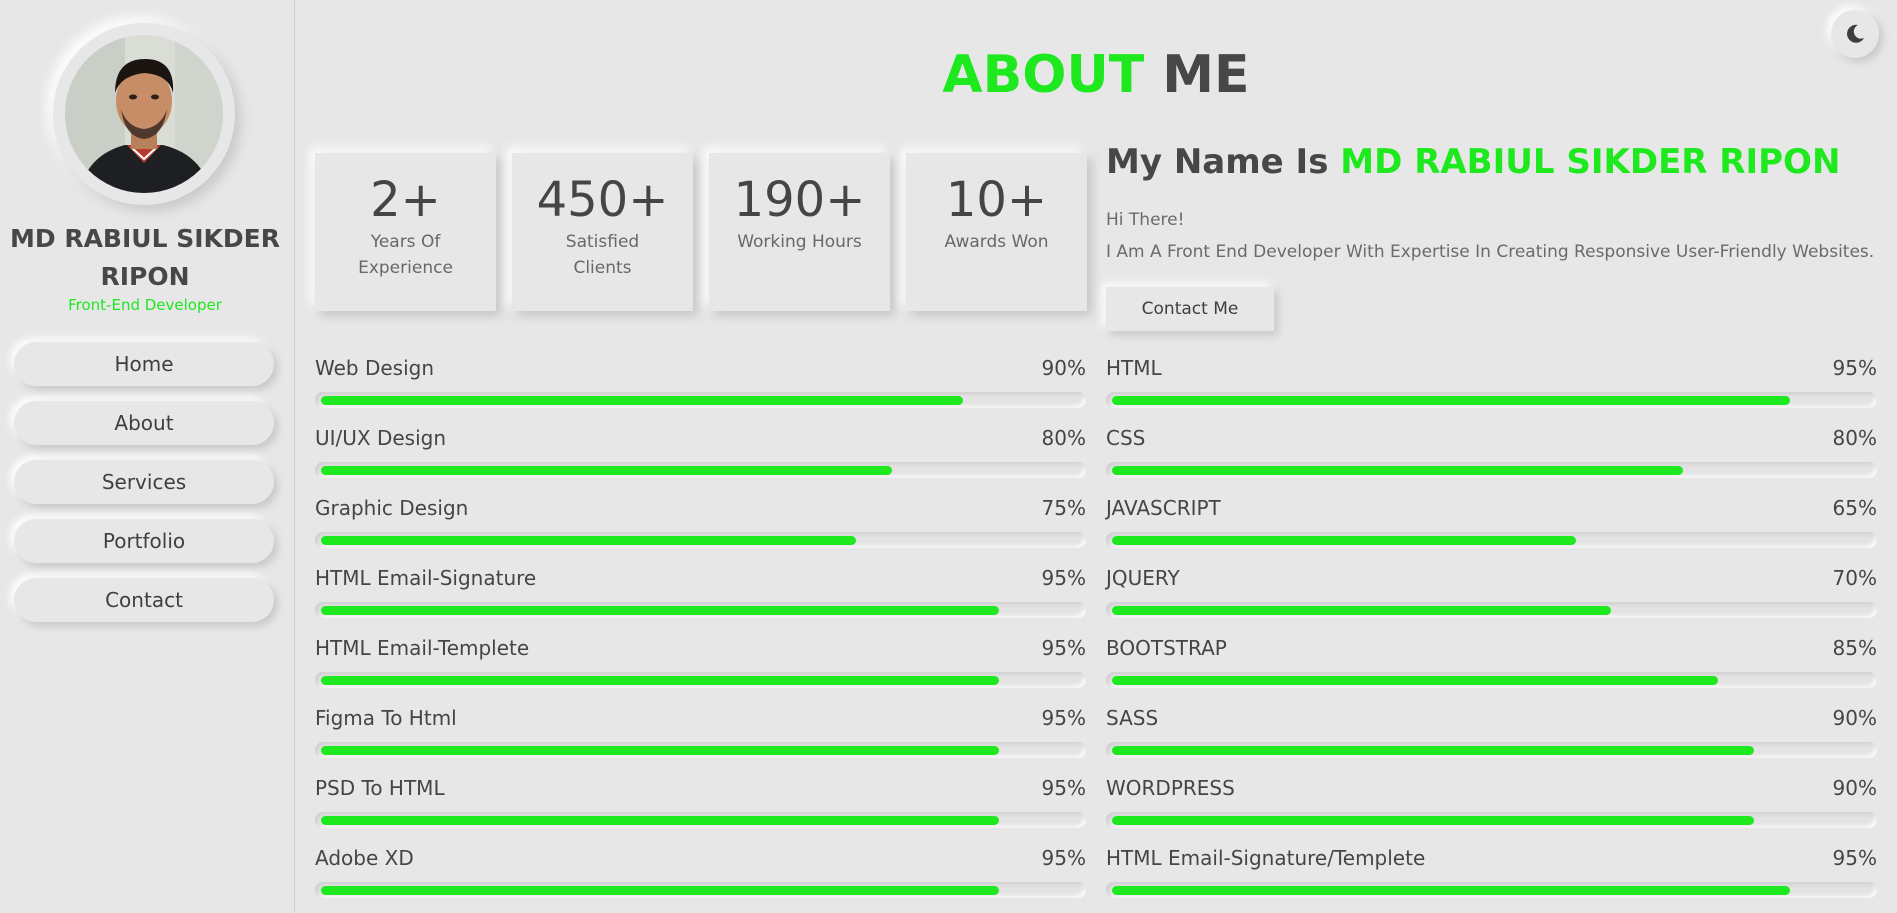  Describe the element at coordinates (426, 578) in the screenshot. I see `skill-name: HTML Email-Signature` at that location.